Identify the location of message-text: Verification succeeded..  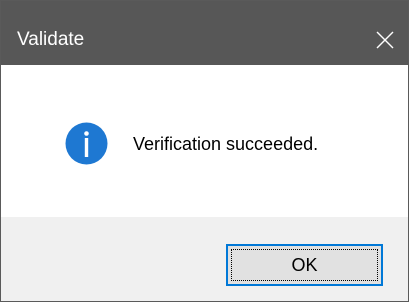
(226, 144).